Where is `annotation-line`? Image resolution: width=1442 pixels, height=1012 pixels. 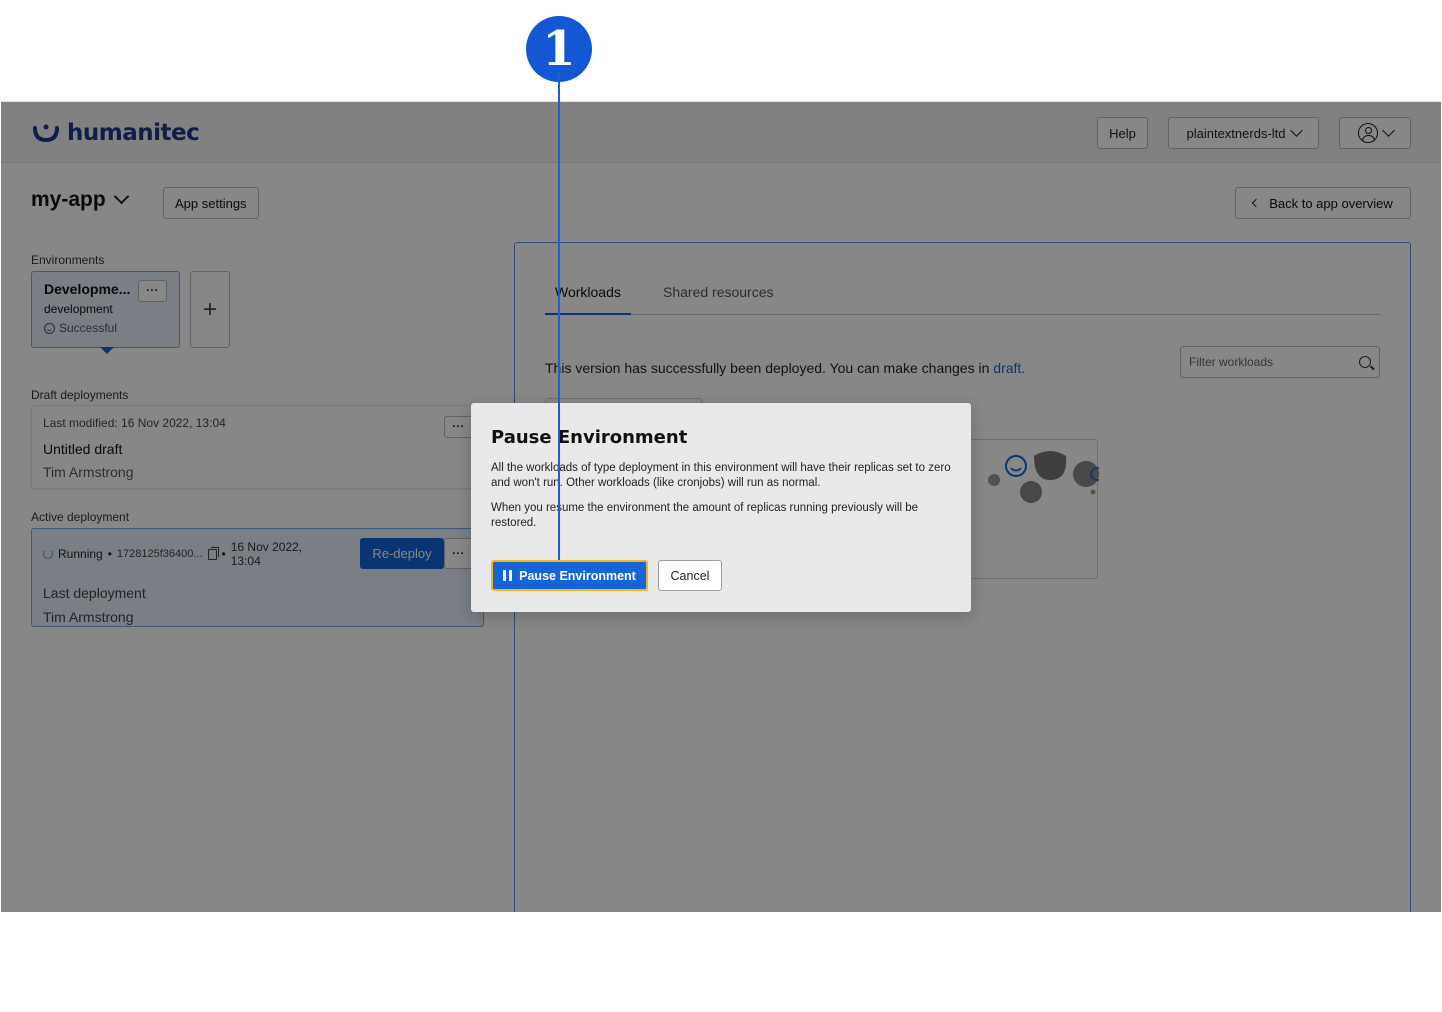 annotation-line is located at coordinates (559, 315).